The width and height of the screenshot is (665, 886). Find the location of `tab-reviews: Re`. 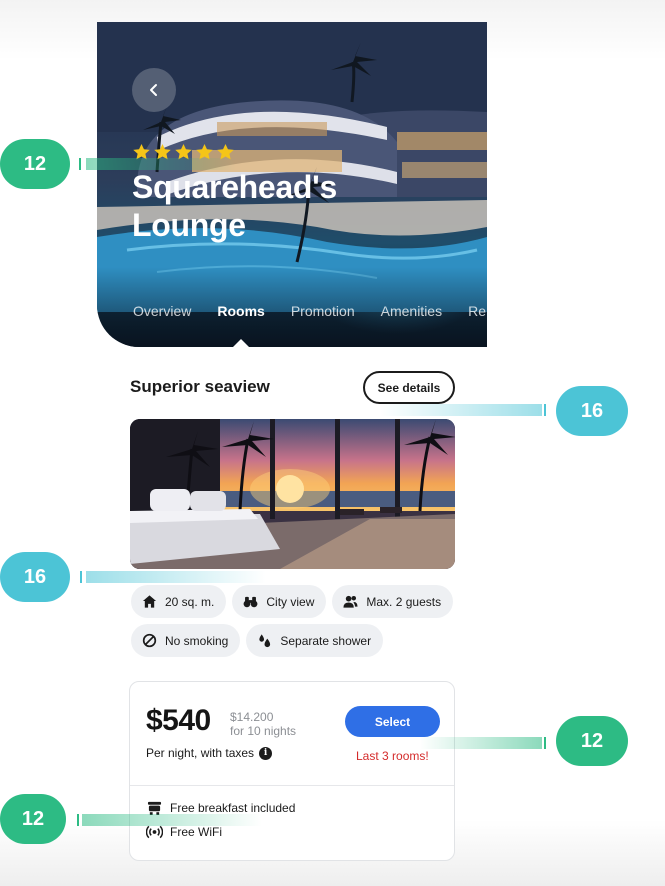

tab-reviews: Re is located at coordinates (477, 311).